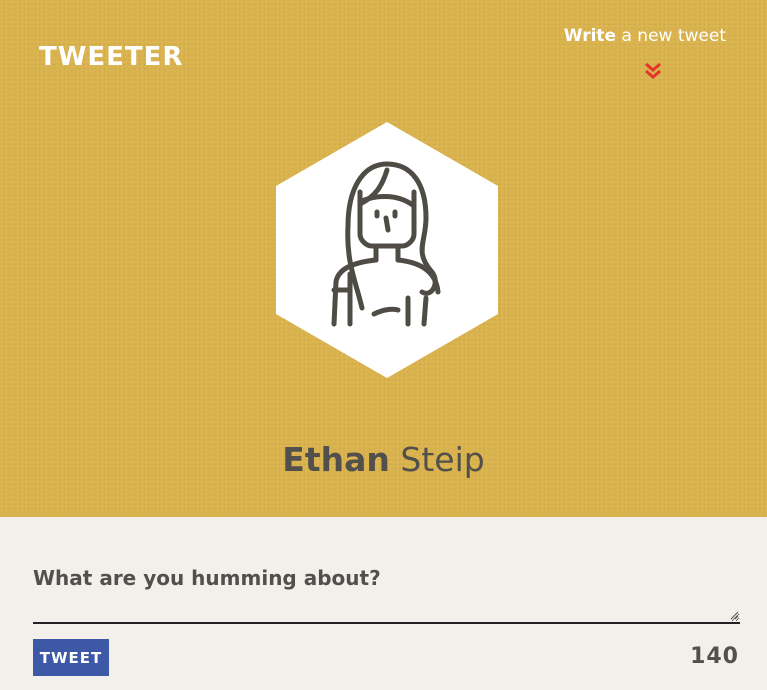 This screenshot has width=767, height=690. I want to click on write-link-rest: a new tweet, so click(673, 36).